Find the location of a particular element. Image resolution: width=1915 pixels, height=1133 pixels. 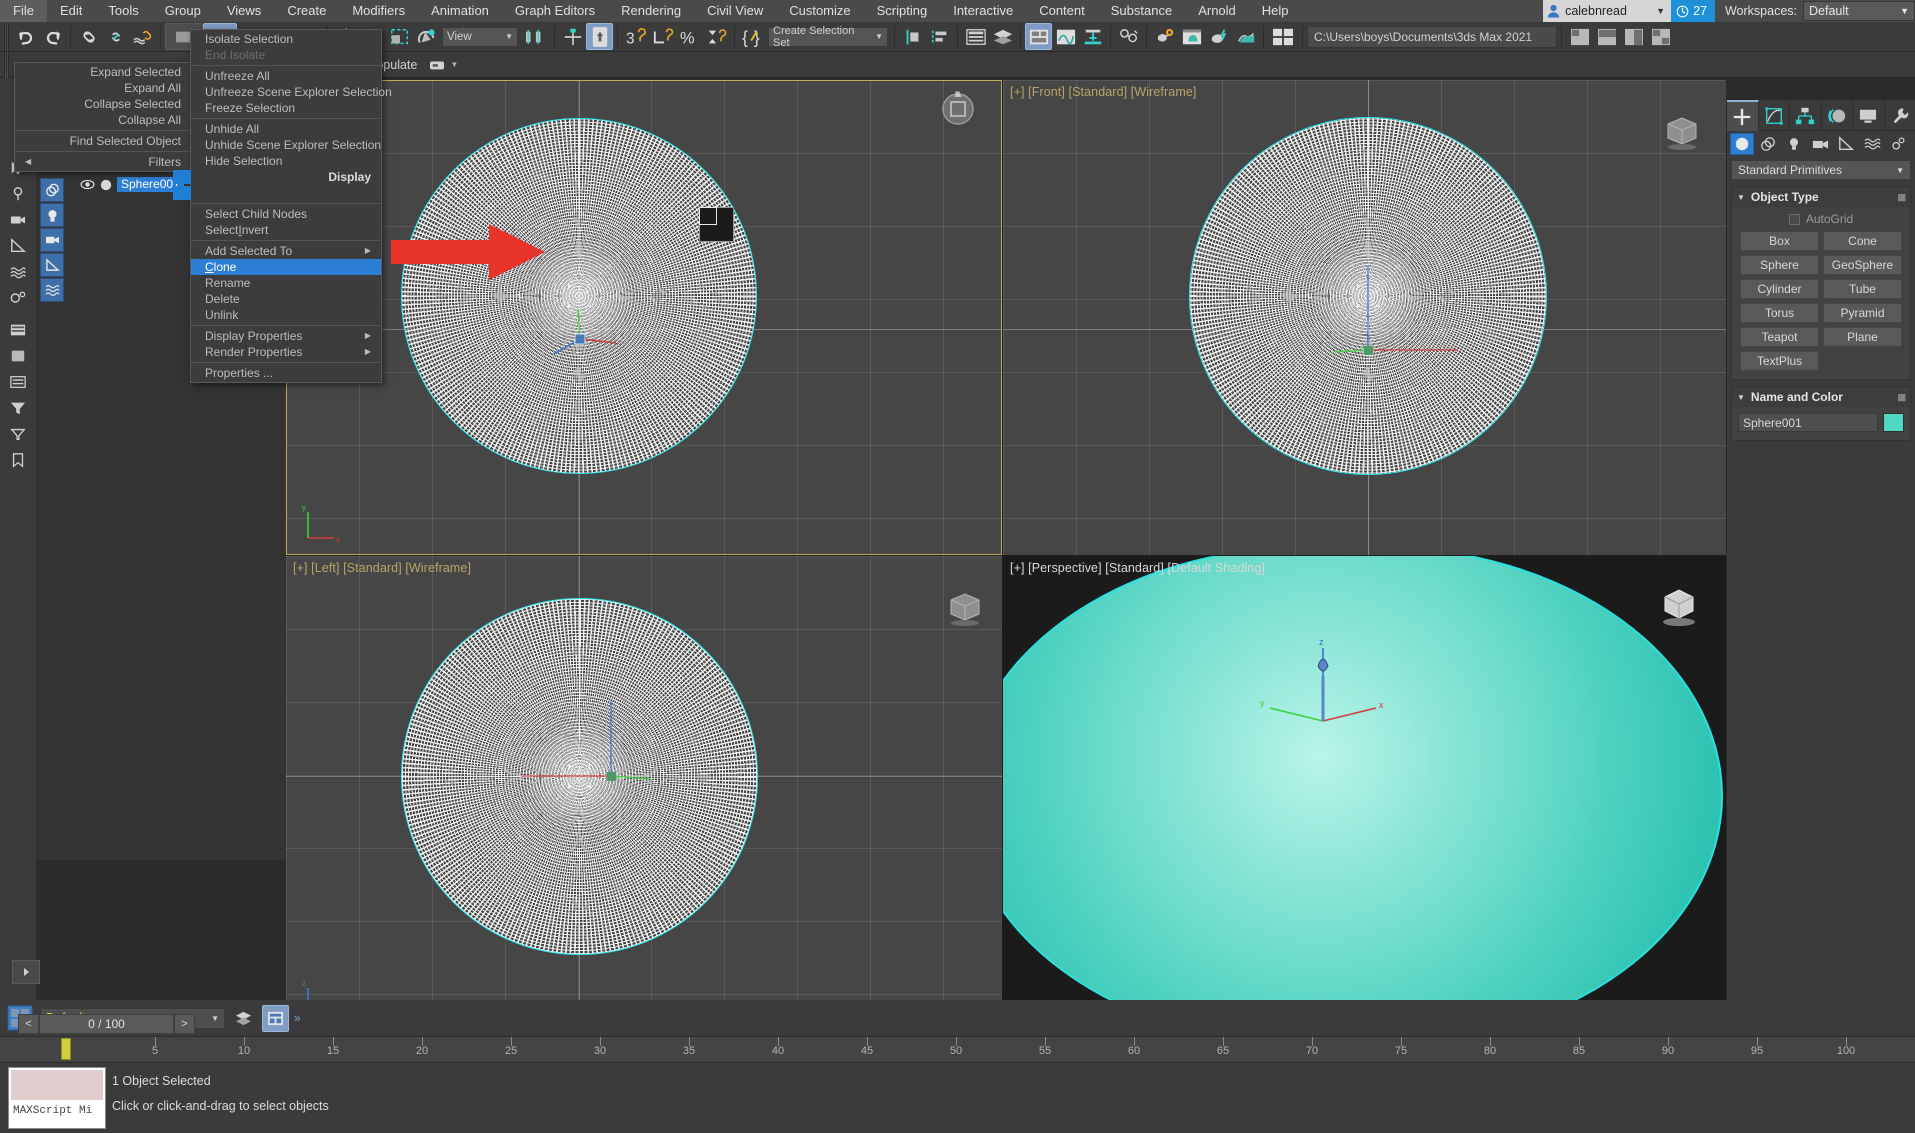

view-cube-perspective is located at coordinates (1675, 603).